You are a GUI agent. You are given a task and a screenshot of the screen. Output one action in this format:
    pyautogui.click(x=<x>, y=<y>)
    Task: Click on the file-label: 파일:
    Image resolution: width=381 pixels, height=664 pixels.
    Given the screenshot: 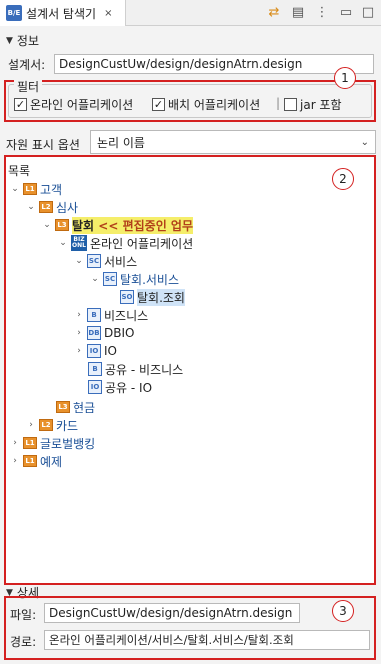 What is the action you would take?
    pyautogui.click(x=23, y=615)
    